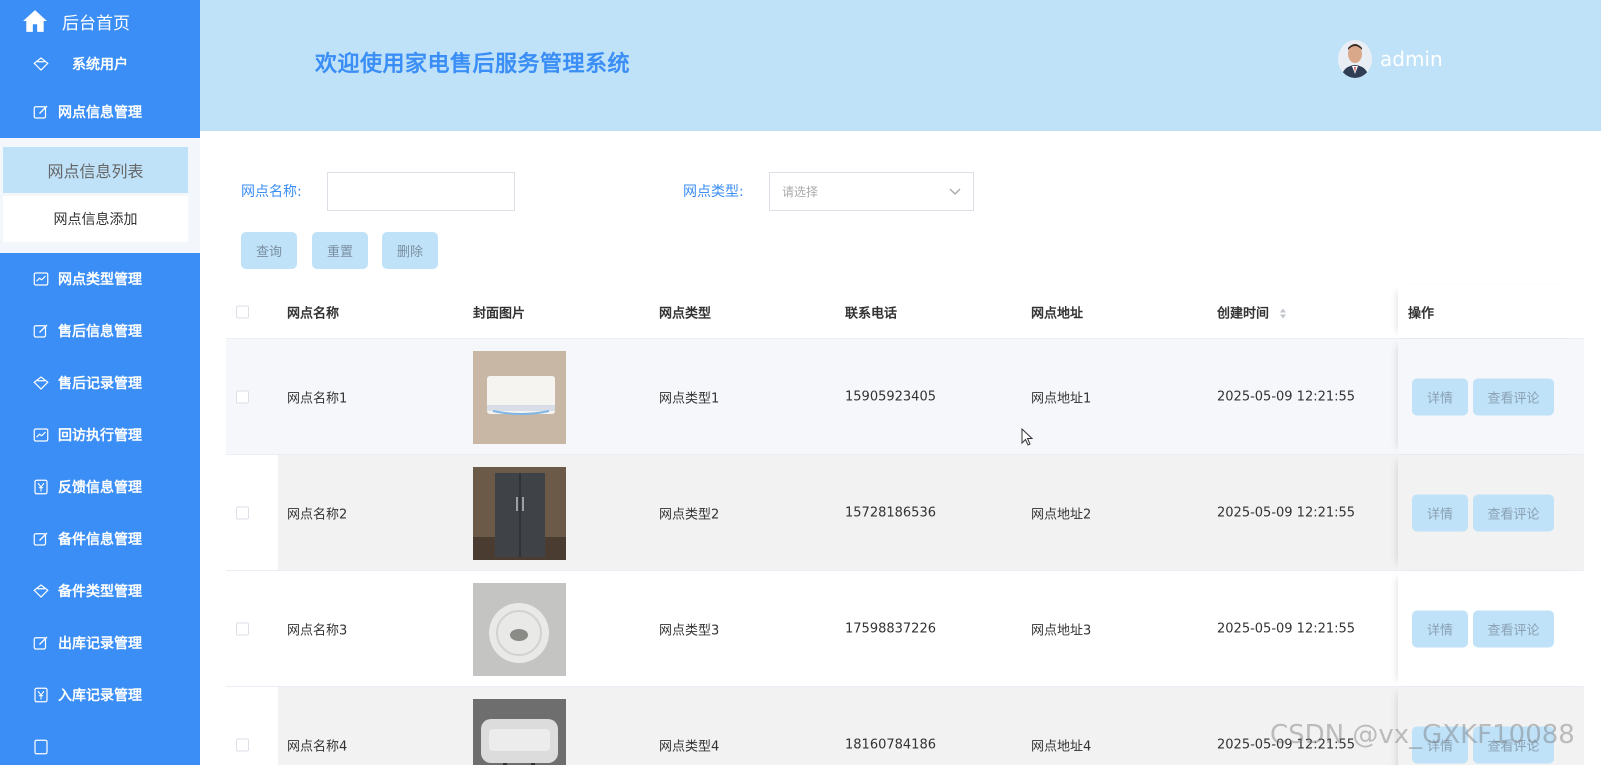 The width and height of the screenshot is (1601, 765). Describe the element at coordinates (317, 398) in the screenshot. I see `cell-name: 网点名称1` at that location.